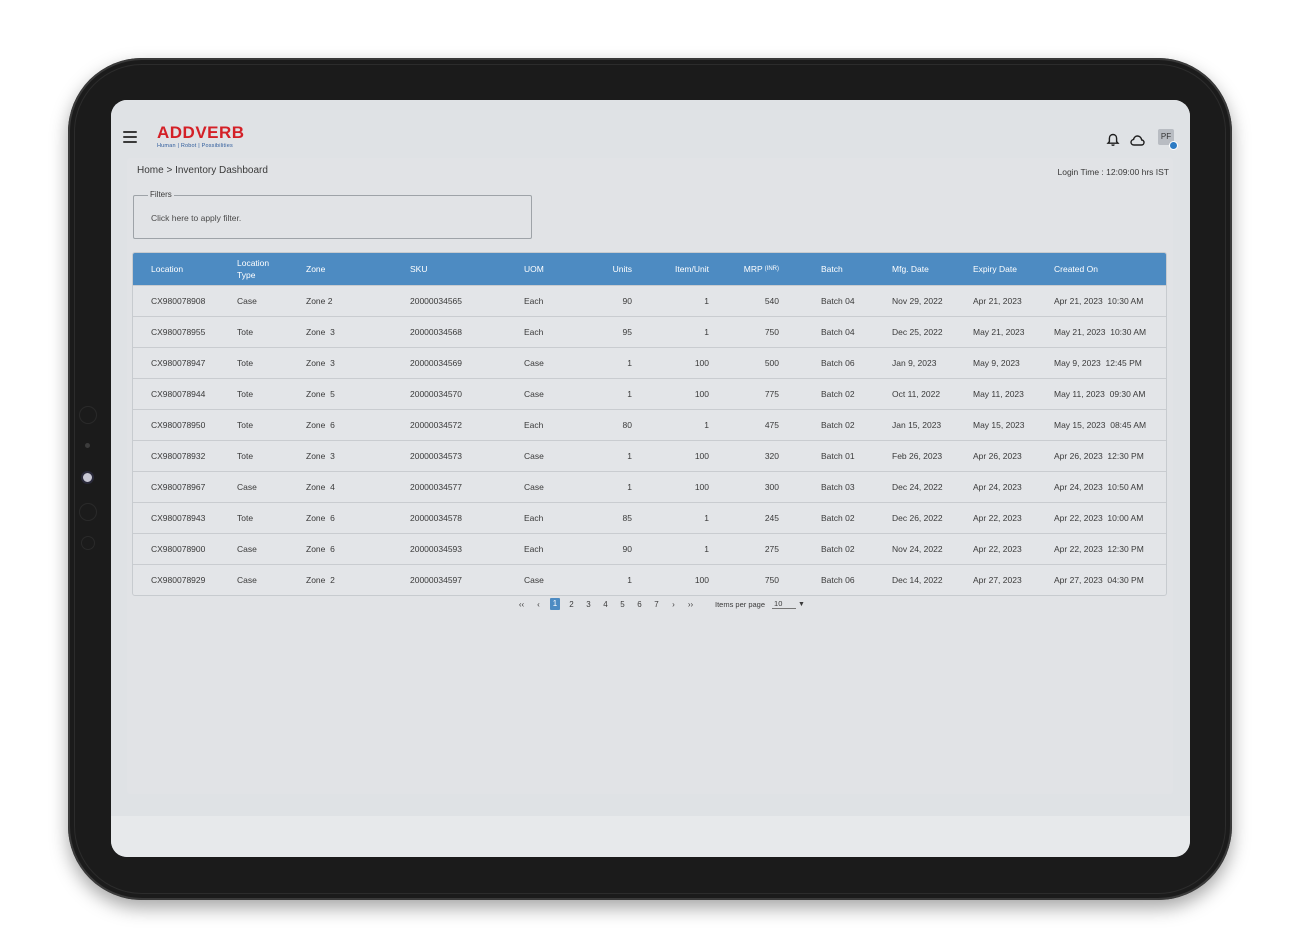 The width and height of the screenshot is (1302, 952). I want to click on cell-expiry-date: May 15, 2023, so click(999, 425).